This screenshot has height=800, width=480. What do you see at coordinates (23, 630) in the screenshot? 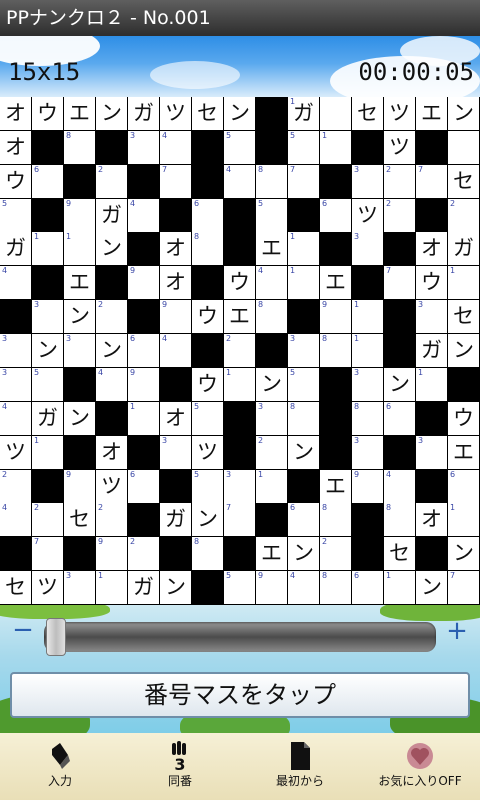
I see `zoom-out-button: −` at bounding box center [23, 630].